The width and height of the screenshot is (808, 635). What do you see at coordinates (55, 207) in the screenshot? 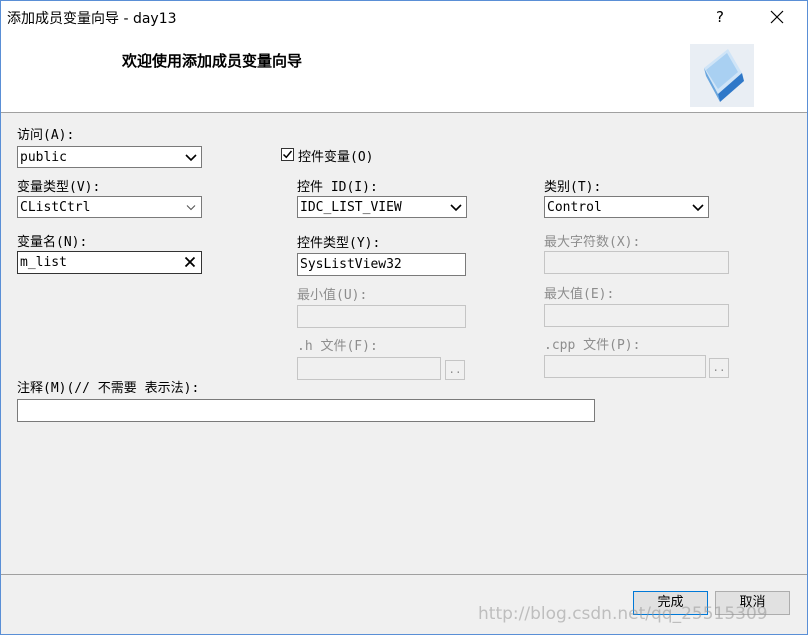
I see `variable-type-value: CListCtrl` at bounding box center [55, 207].